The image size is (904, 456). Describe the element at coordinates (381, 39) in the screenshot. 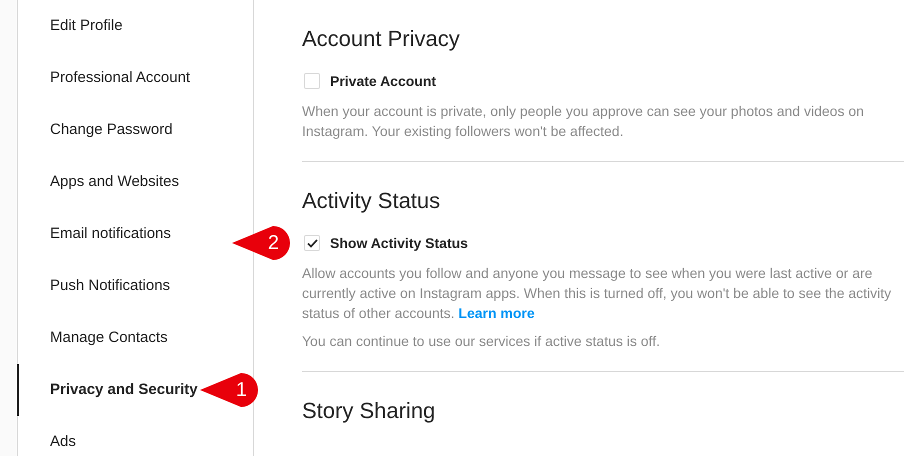

I see `section-title: Account Privacy` at that location.